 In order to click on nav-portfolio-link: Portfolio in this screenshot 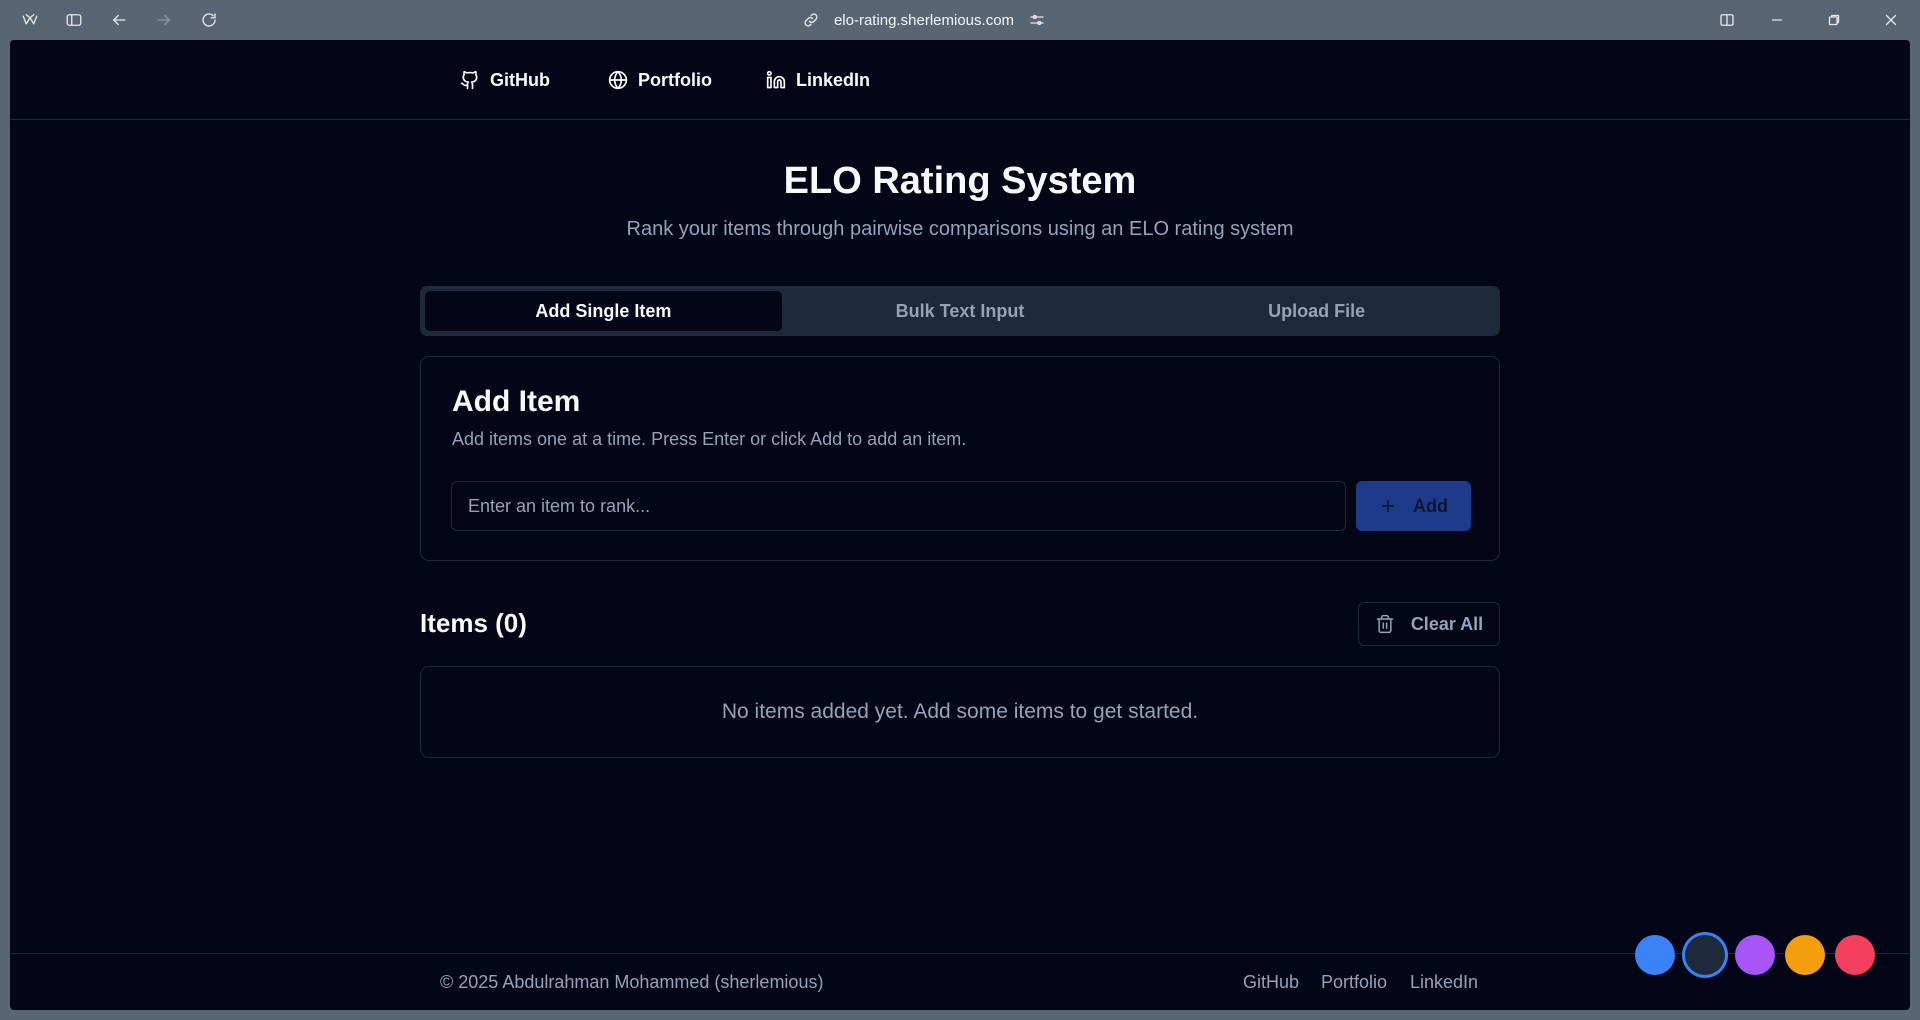, I will do `click(660, 80)`.